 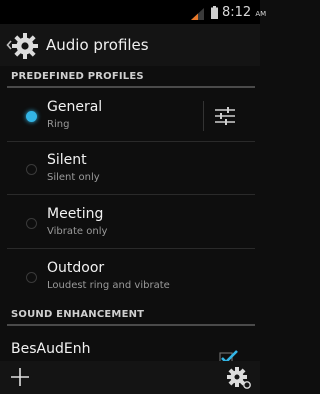 What do you see at coordinates (31, 169) in the screenshot?
I see `radio-button-silent` at bounding box center [31, 169].